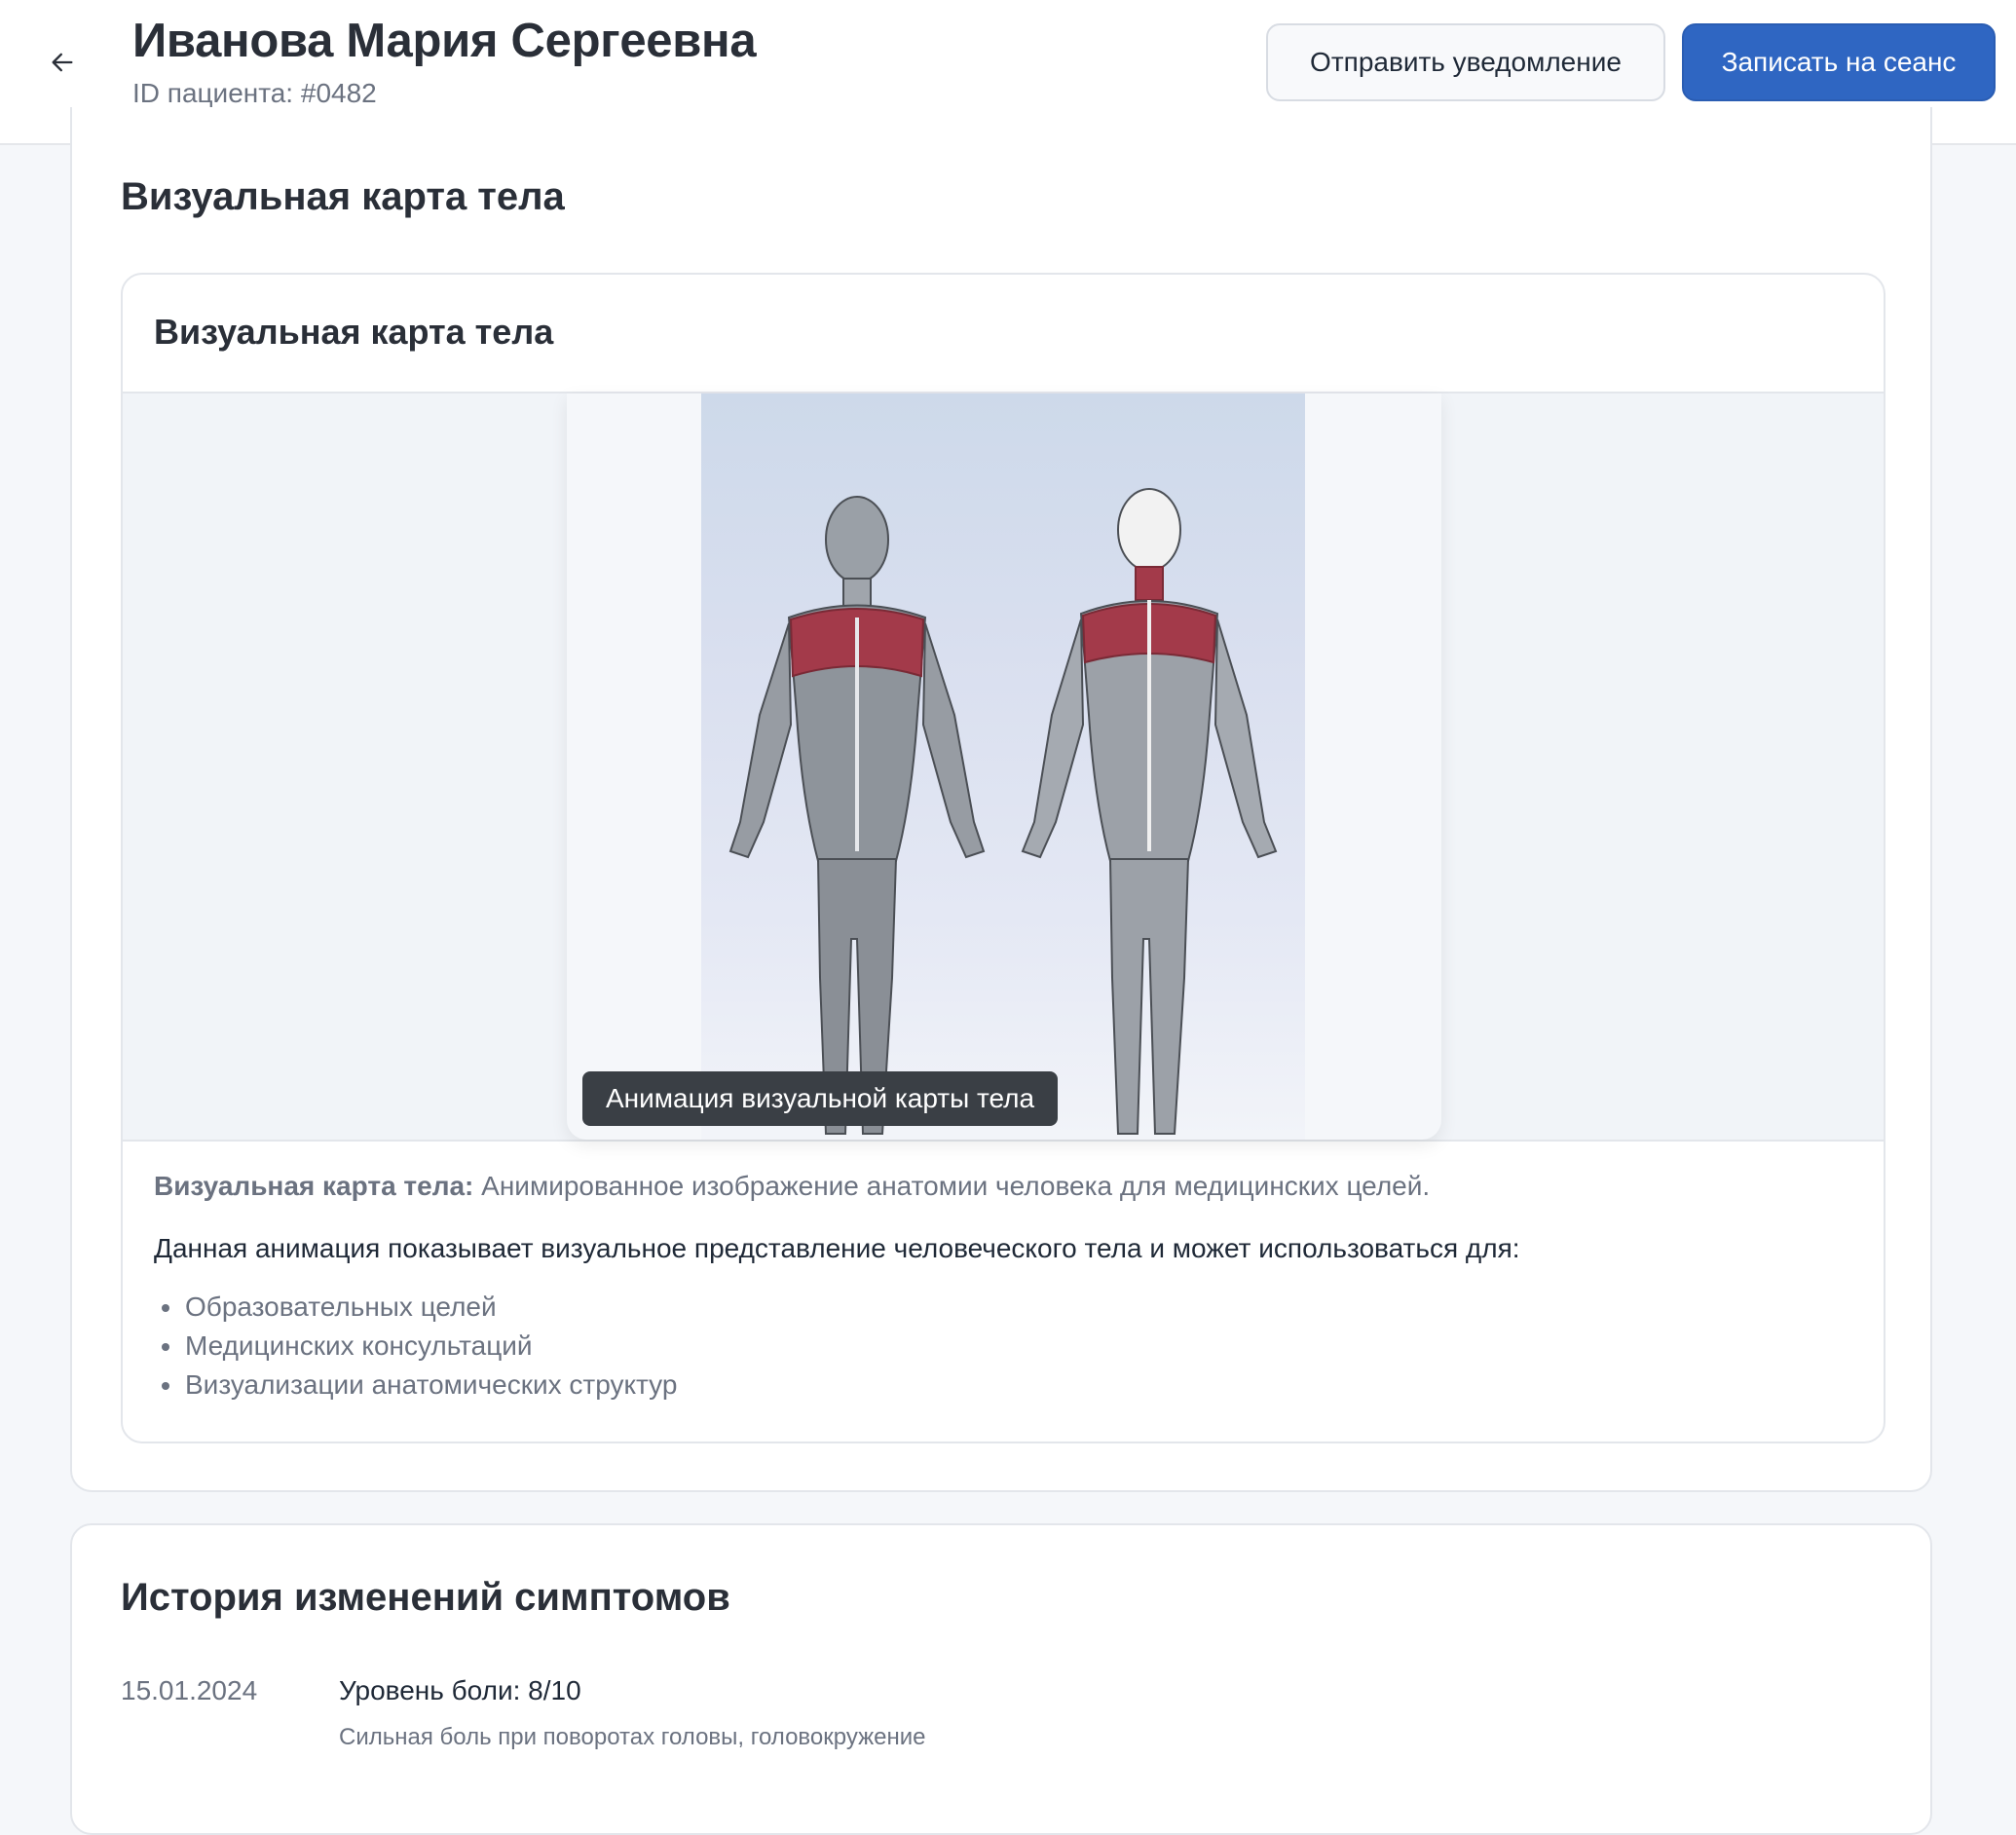  Describe the element at coordinates (343, 196) in the screenshot. I see `section-title: Визуальная карта тела` at that location.